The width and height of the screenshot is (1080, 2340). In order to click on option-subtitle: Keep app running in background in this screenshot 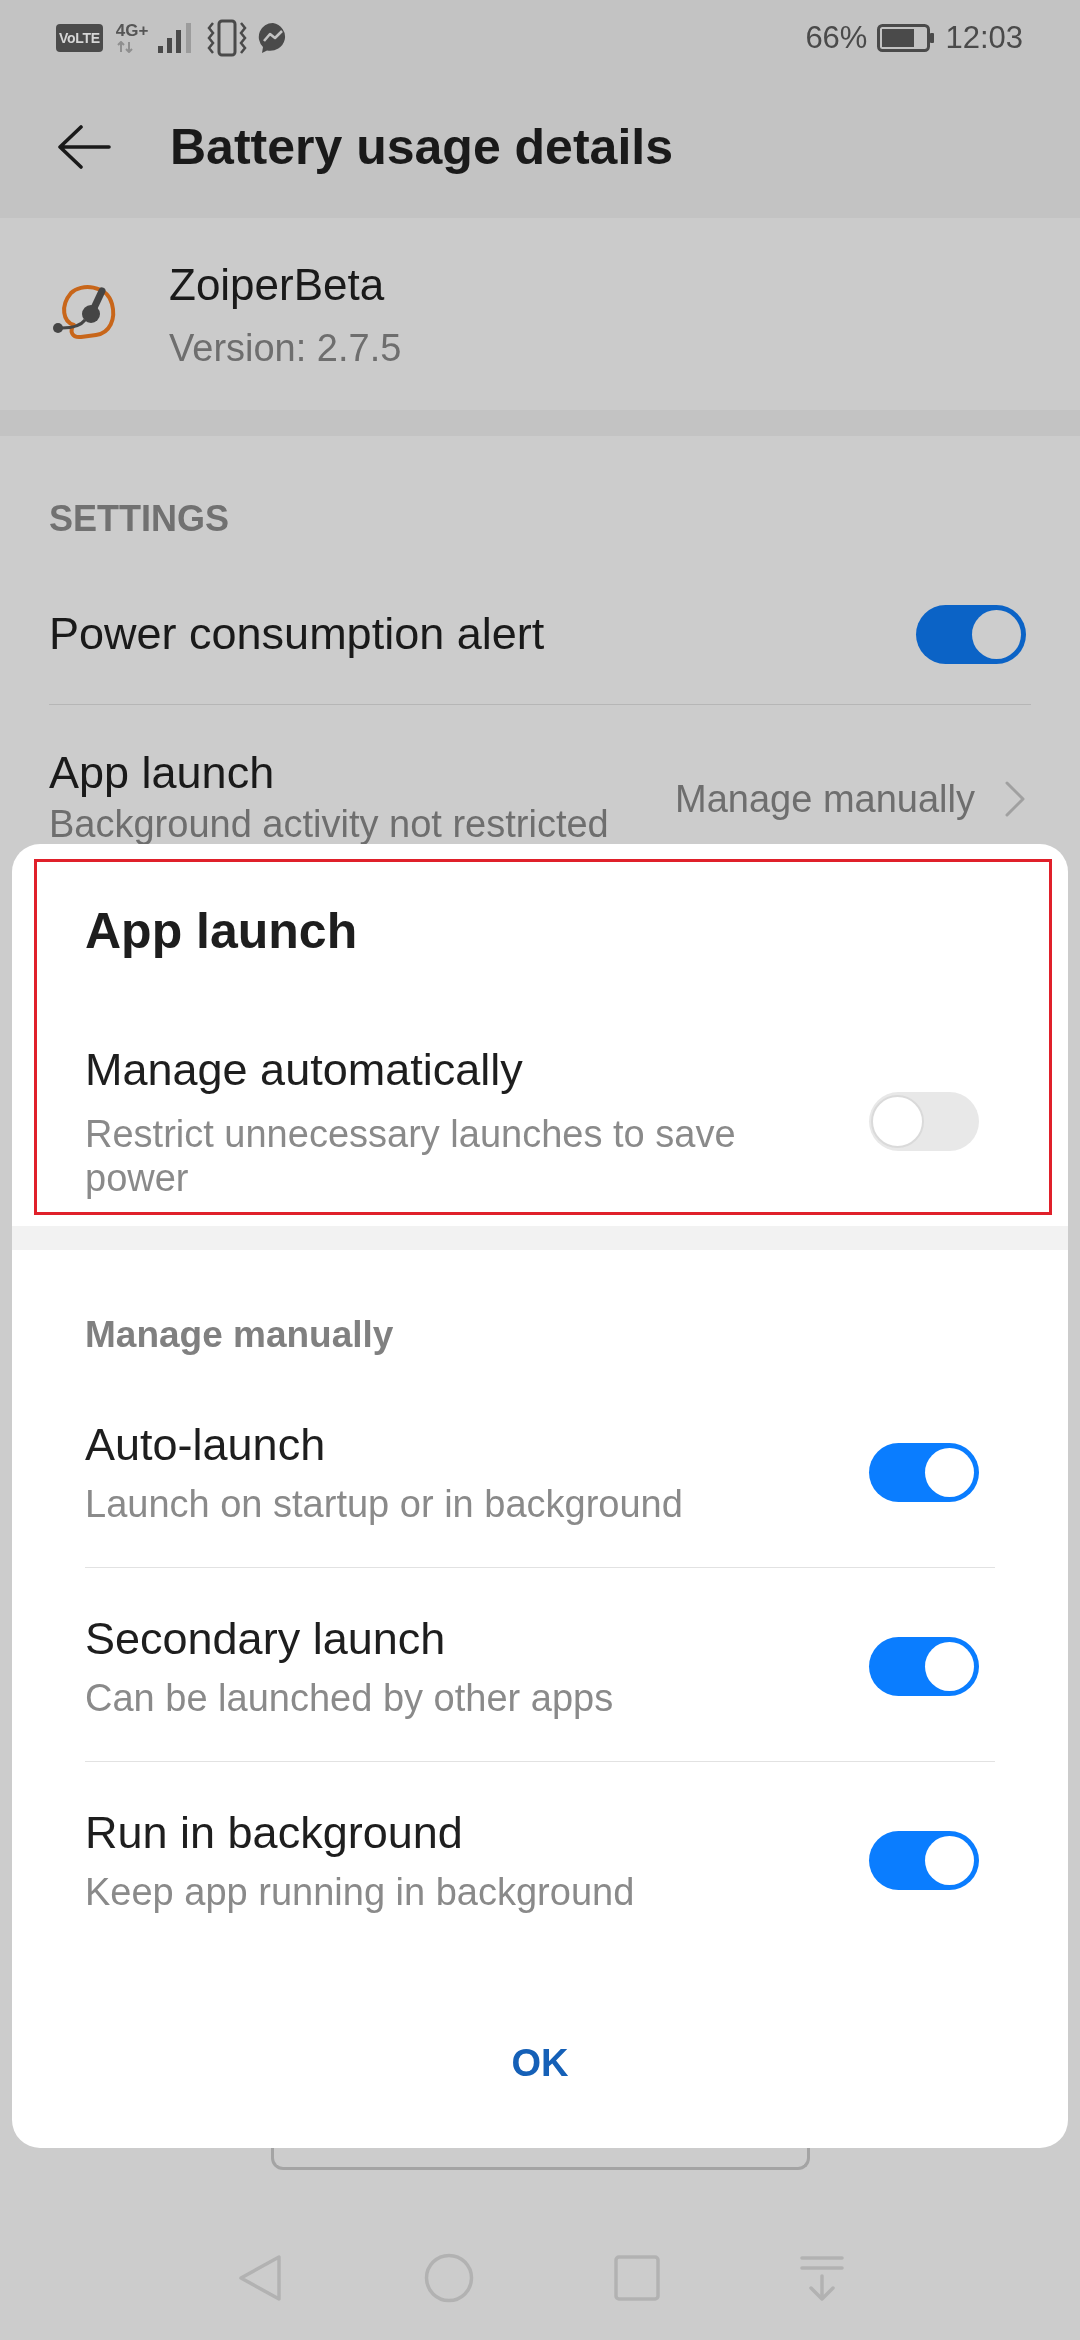, I will do `click(360, 1892)`.